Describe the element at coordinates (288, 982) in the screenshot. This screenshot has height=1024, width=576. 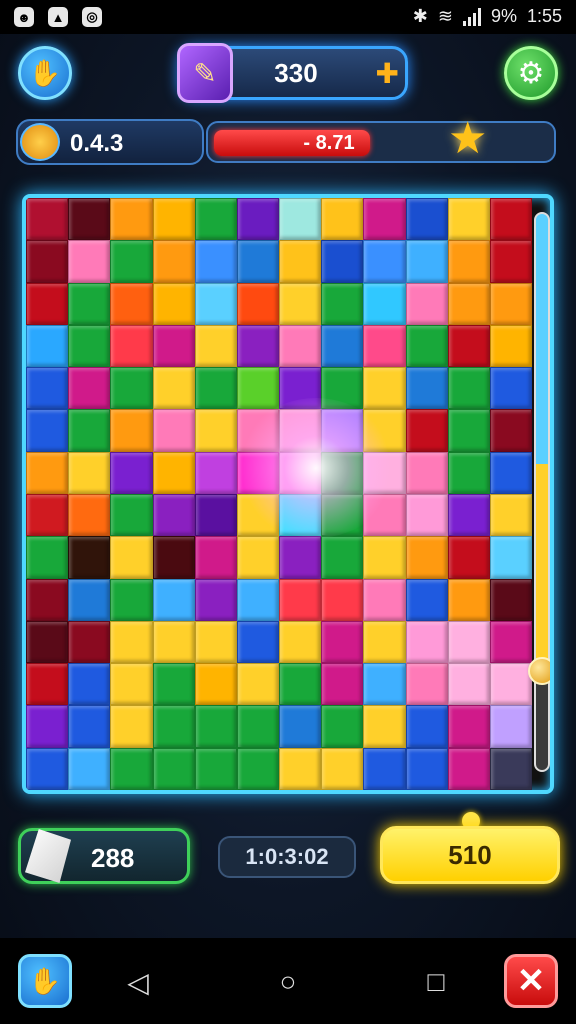
I see `home-button: ○` at that location.